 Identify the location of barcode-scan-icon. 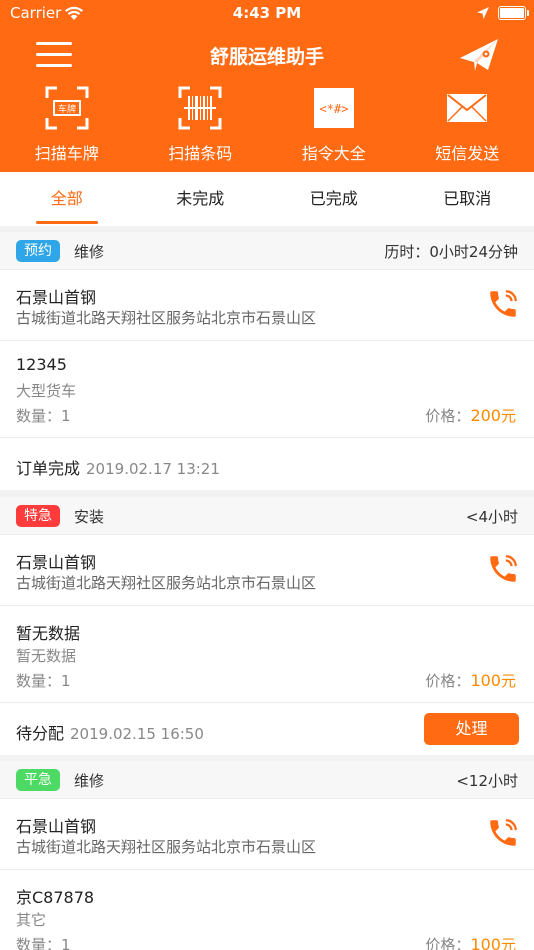
(200, 108).